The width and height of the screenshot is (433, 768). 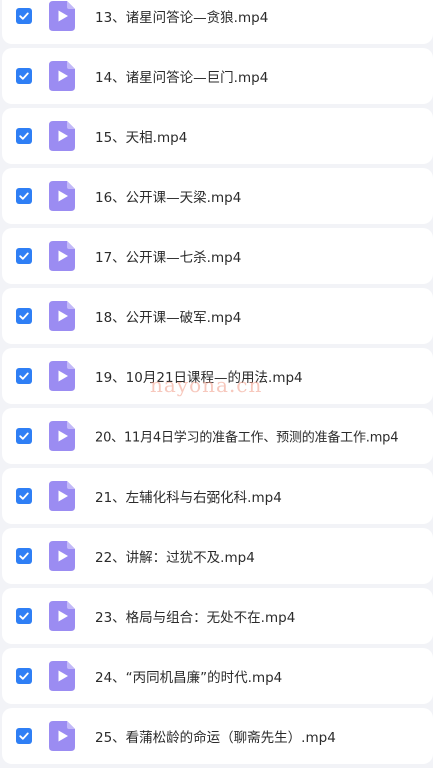 What do you see at coordinates (168, 258) in the screenshot?
I see `file-name: 17、公开课—七杀.mp4` at bounding box center [168, 258].